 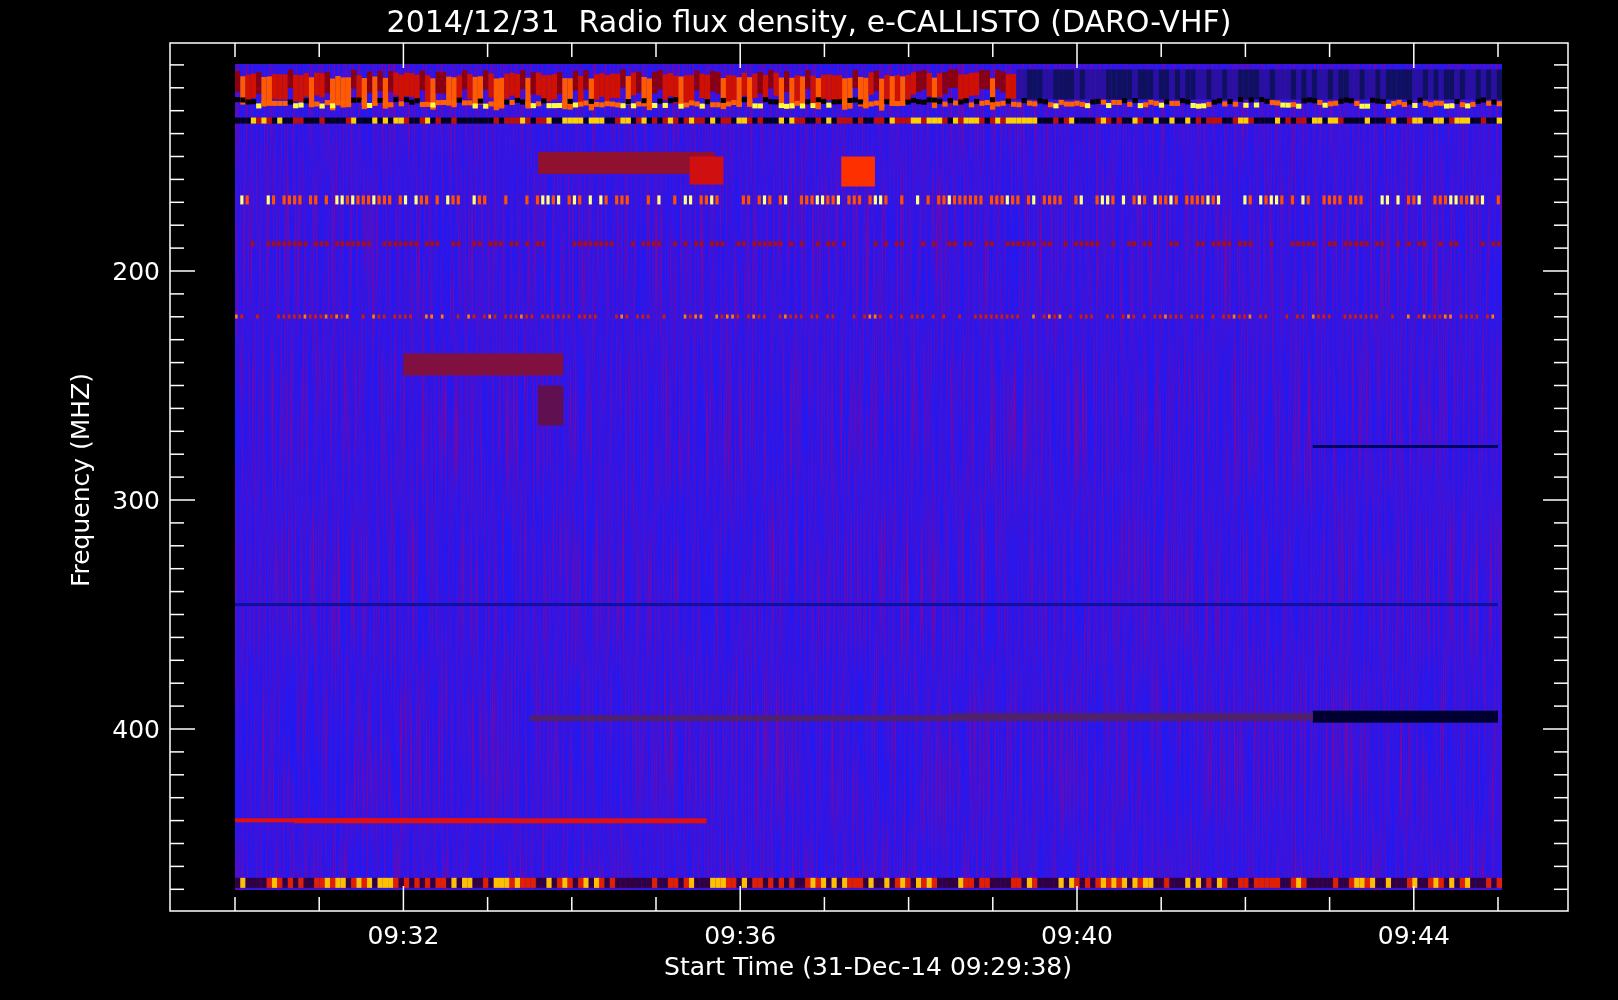 What do you see at coordinates (868, 966) in the screenshot?
I see `x-axis-label: Start Time (31-Dec-14 09:29:38)` at bounding box center [868, 966].